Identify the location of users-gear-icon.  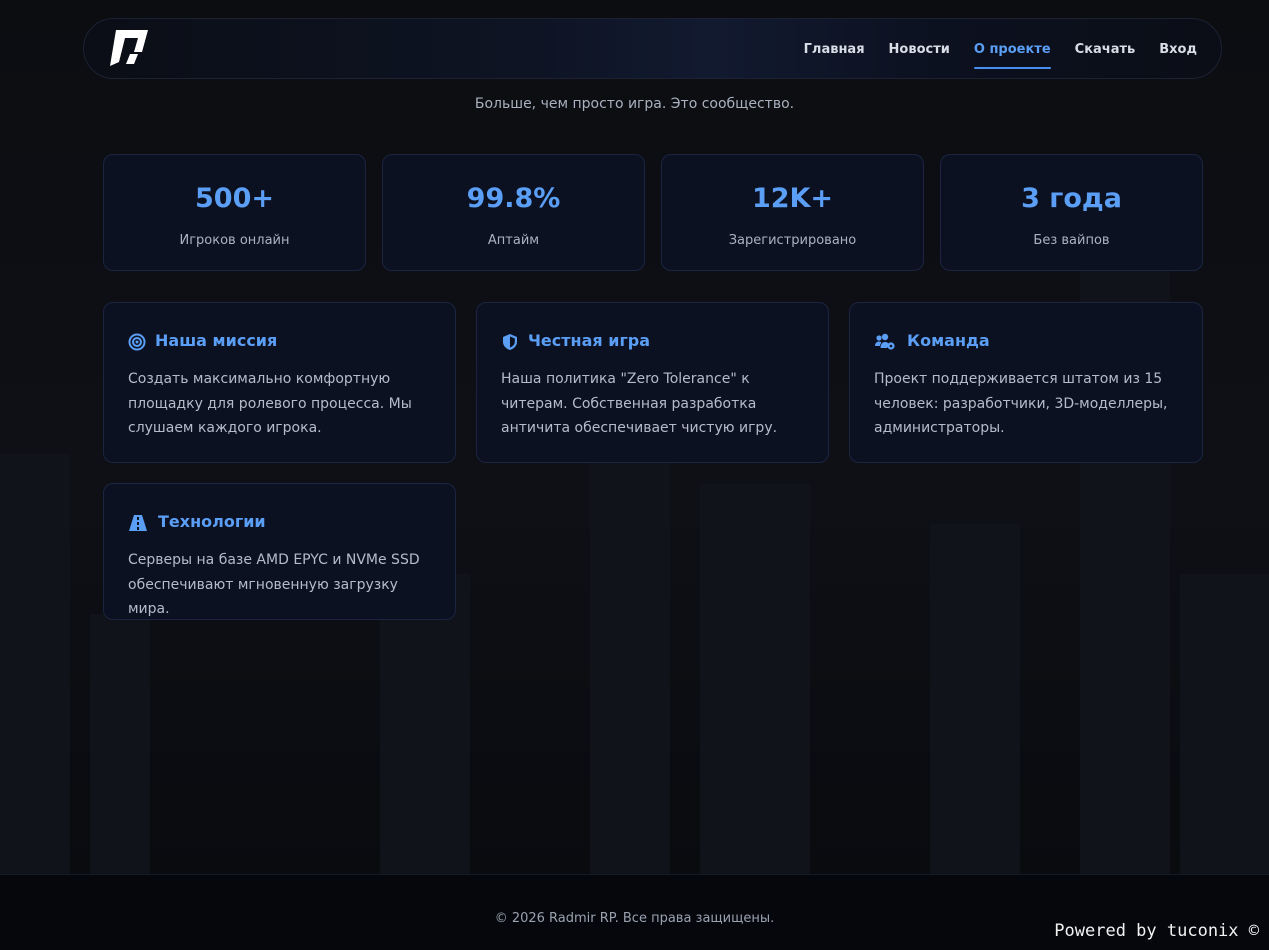
(885, 342).